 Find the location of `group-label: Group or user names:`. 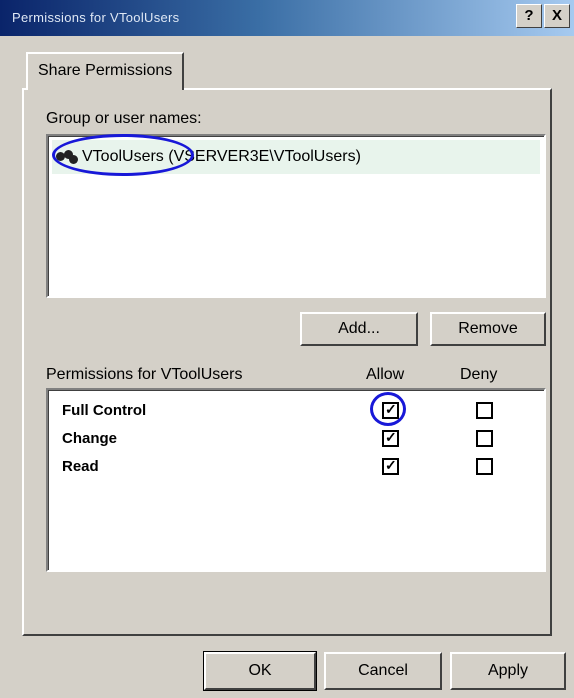

group-label: Group or user names: is located at coordinates (124, 118).